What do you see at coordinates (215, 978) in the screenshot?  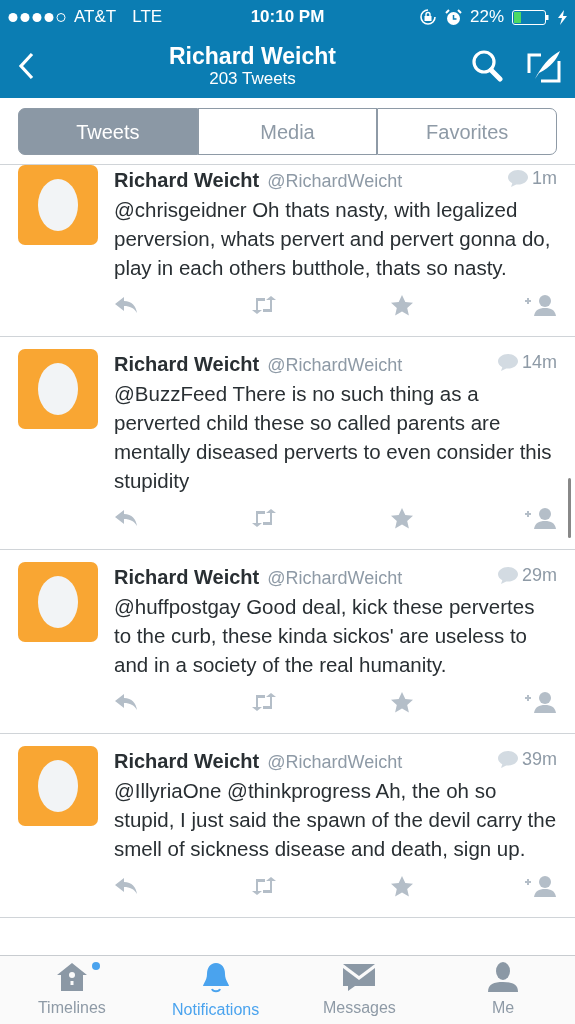 I see `bell-icon` at bounding box center [215, 978].